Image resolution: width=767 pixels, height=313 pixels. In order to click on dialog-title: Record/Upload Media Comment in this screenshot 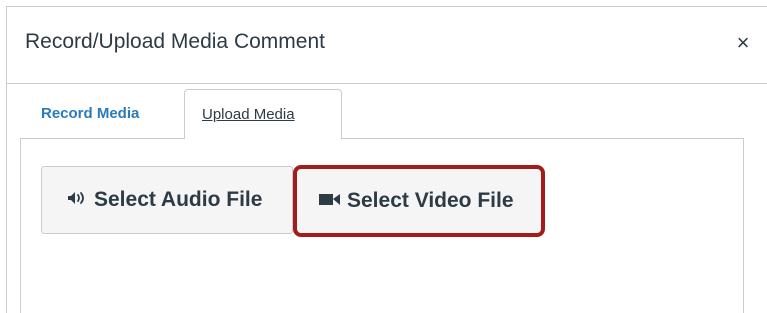, I will do `click(175, 41)`.